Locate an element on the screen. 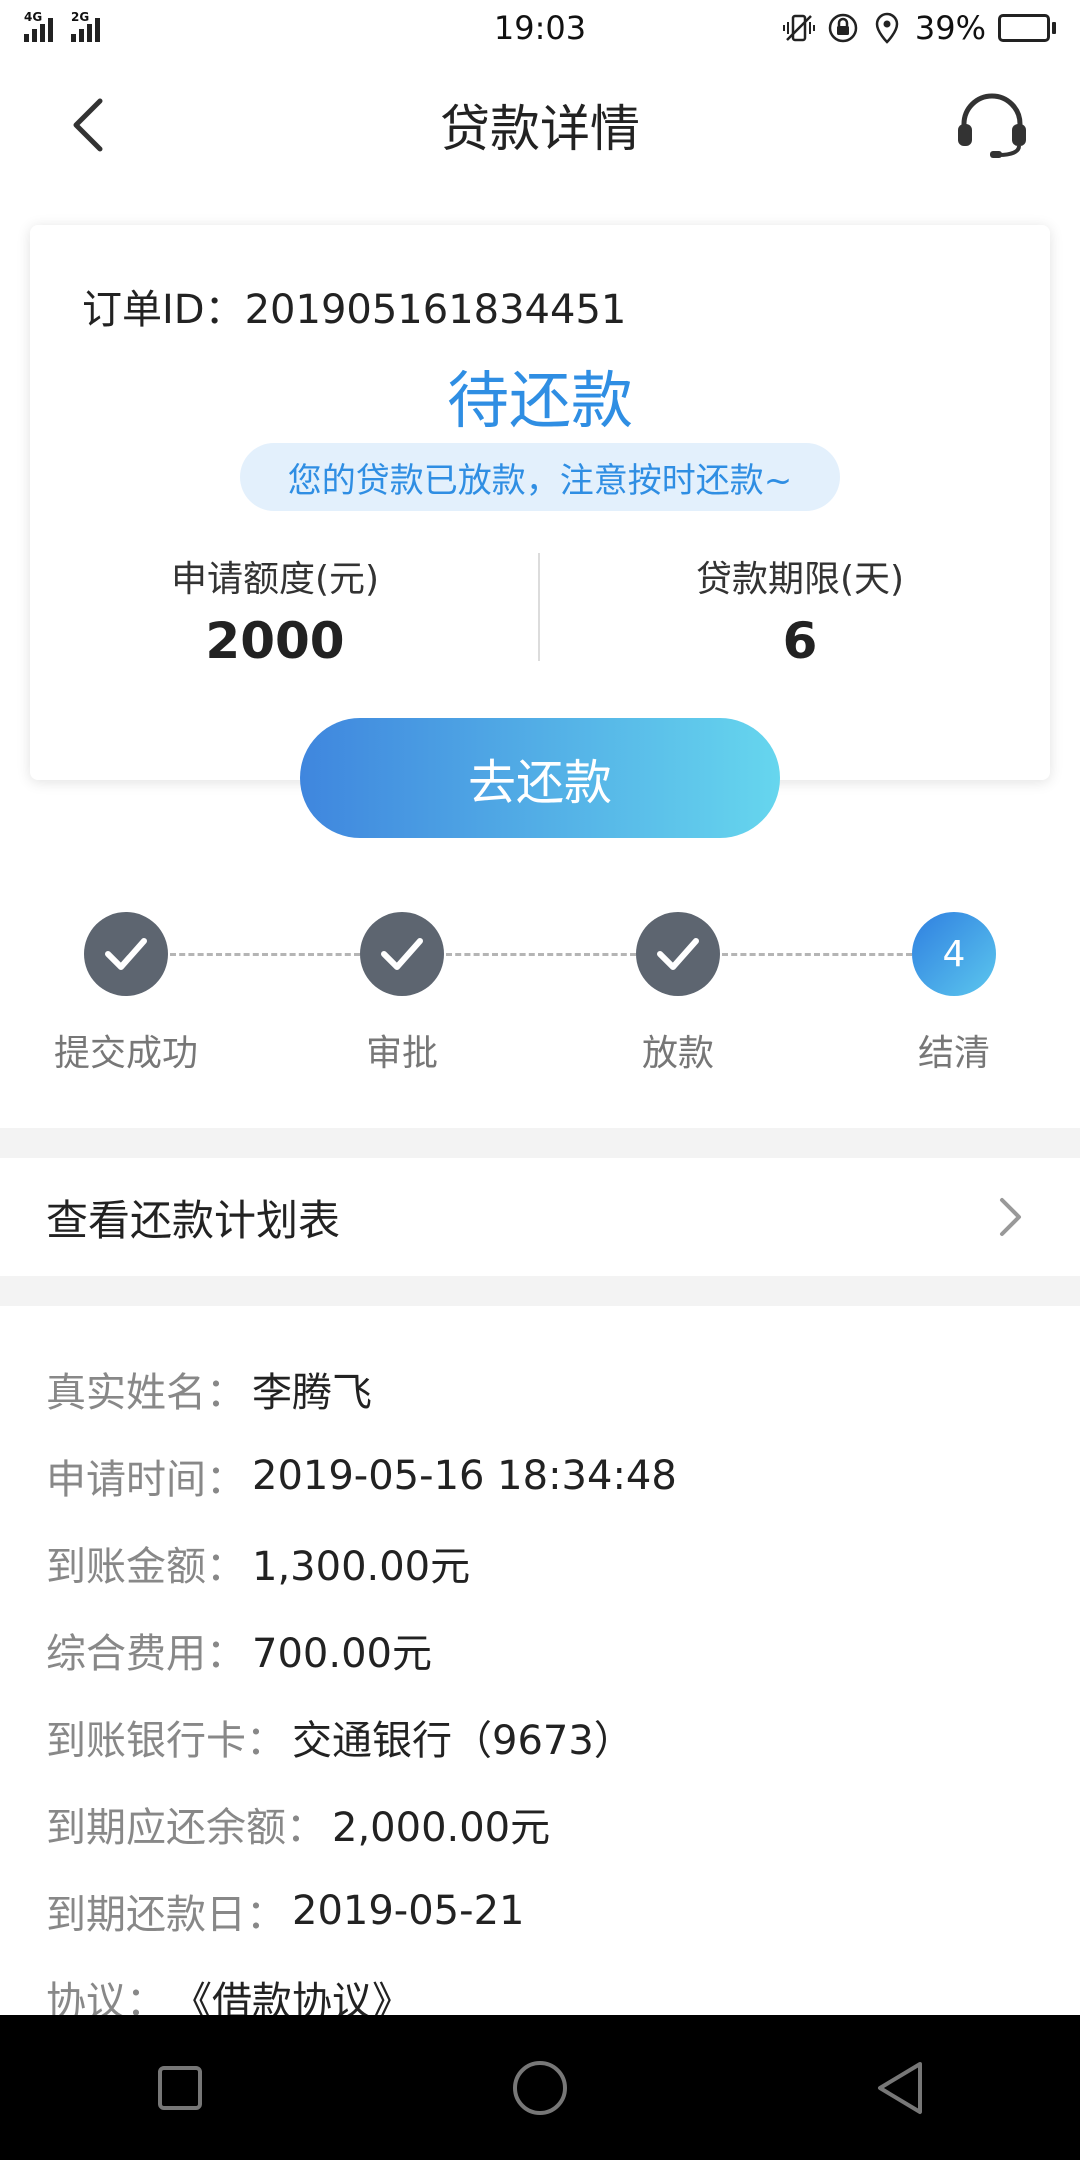  info-key: 真实姓名： is located at coordinates (146, 1392).